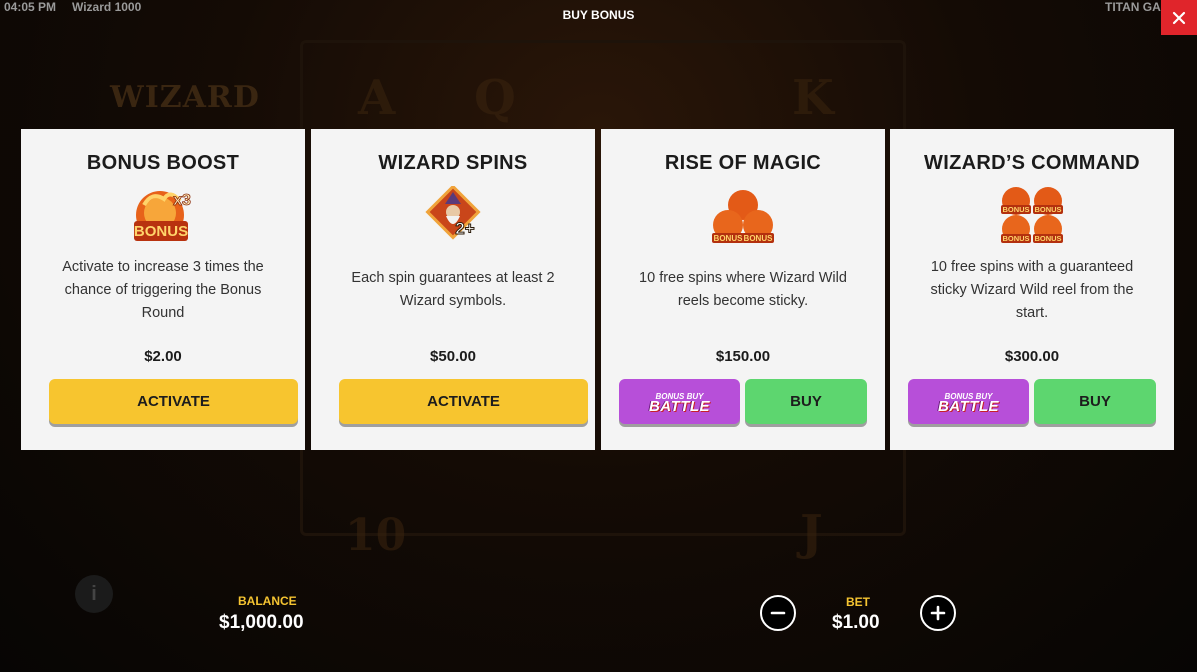 The height and width of the screenshot is (672, 1197). What do you see at coordinates (743, 356) in the screenshot?
I see `card-price: $150.00` at bounding box center [743, 356].